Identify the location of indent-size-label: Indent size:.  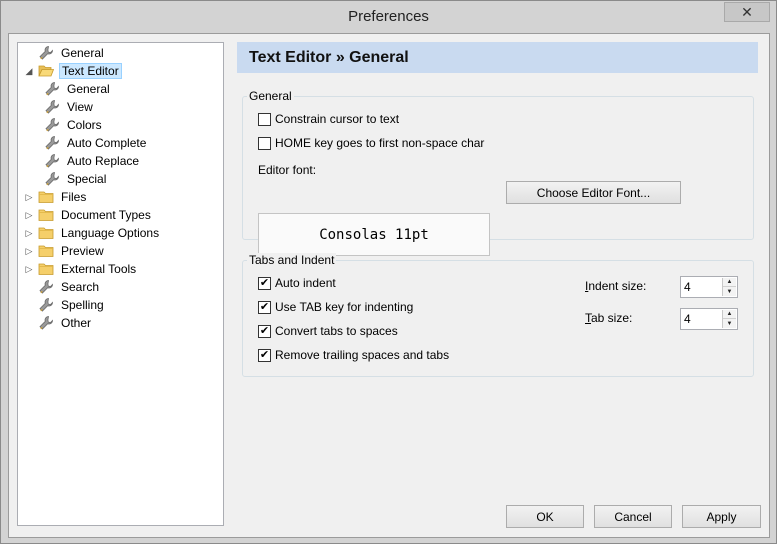
(615, 286).